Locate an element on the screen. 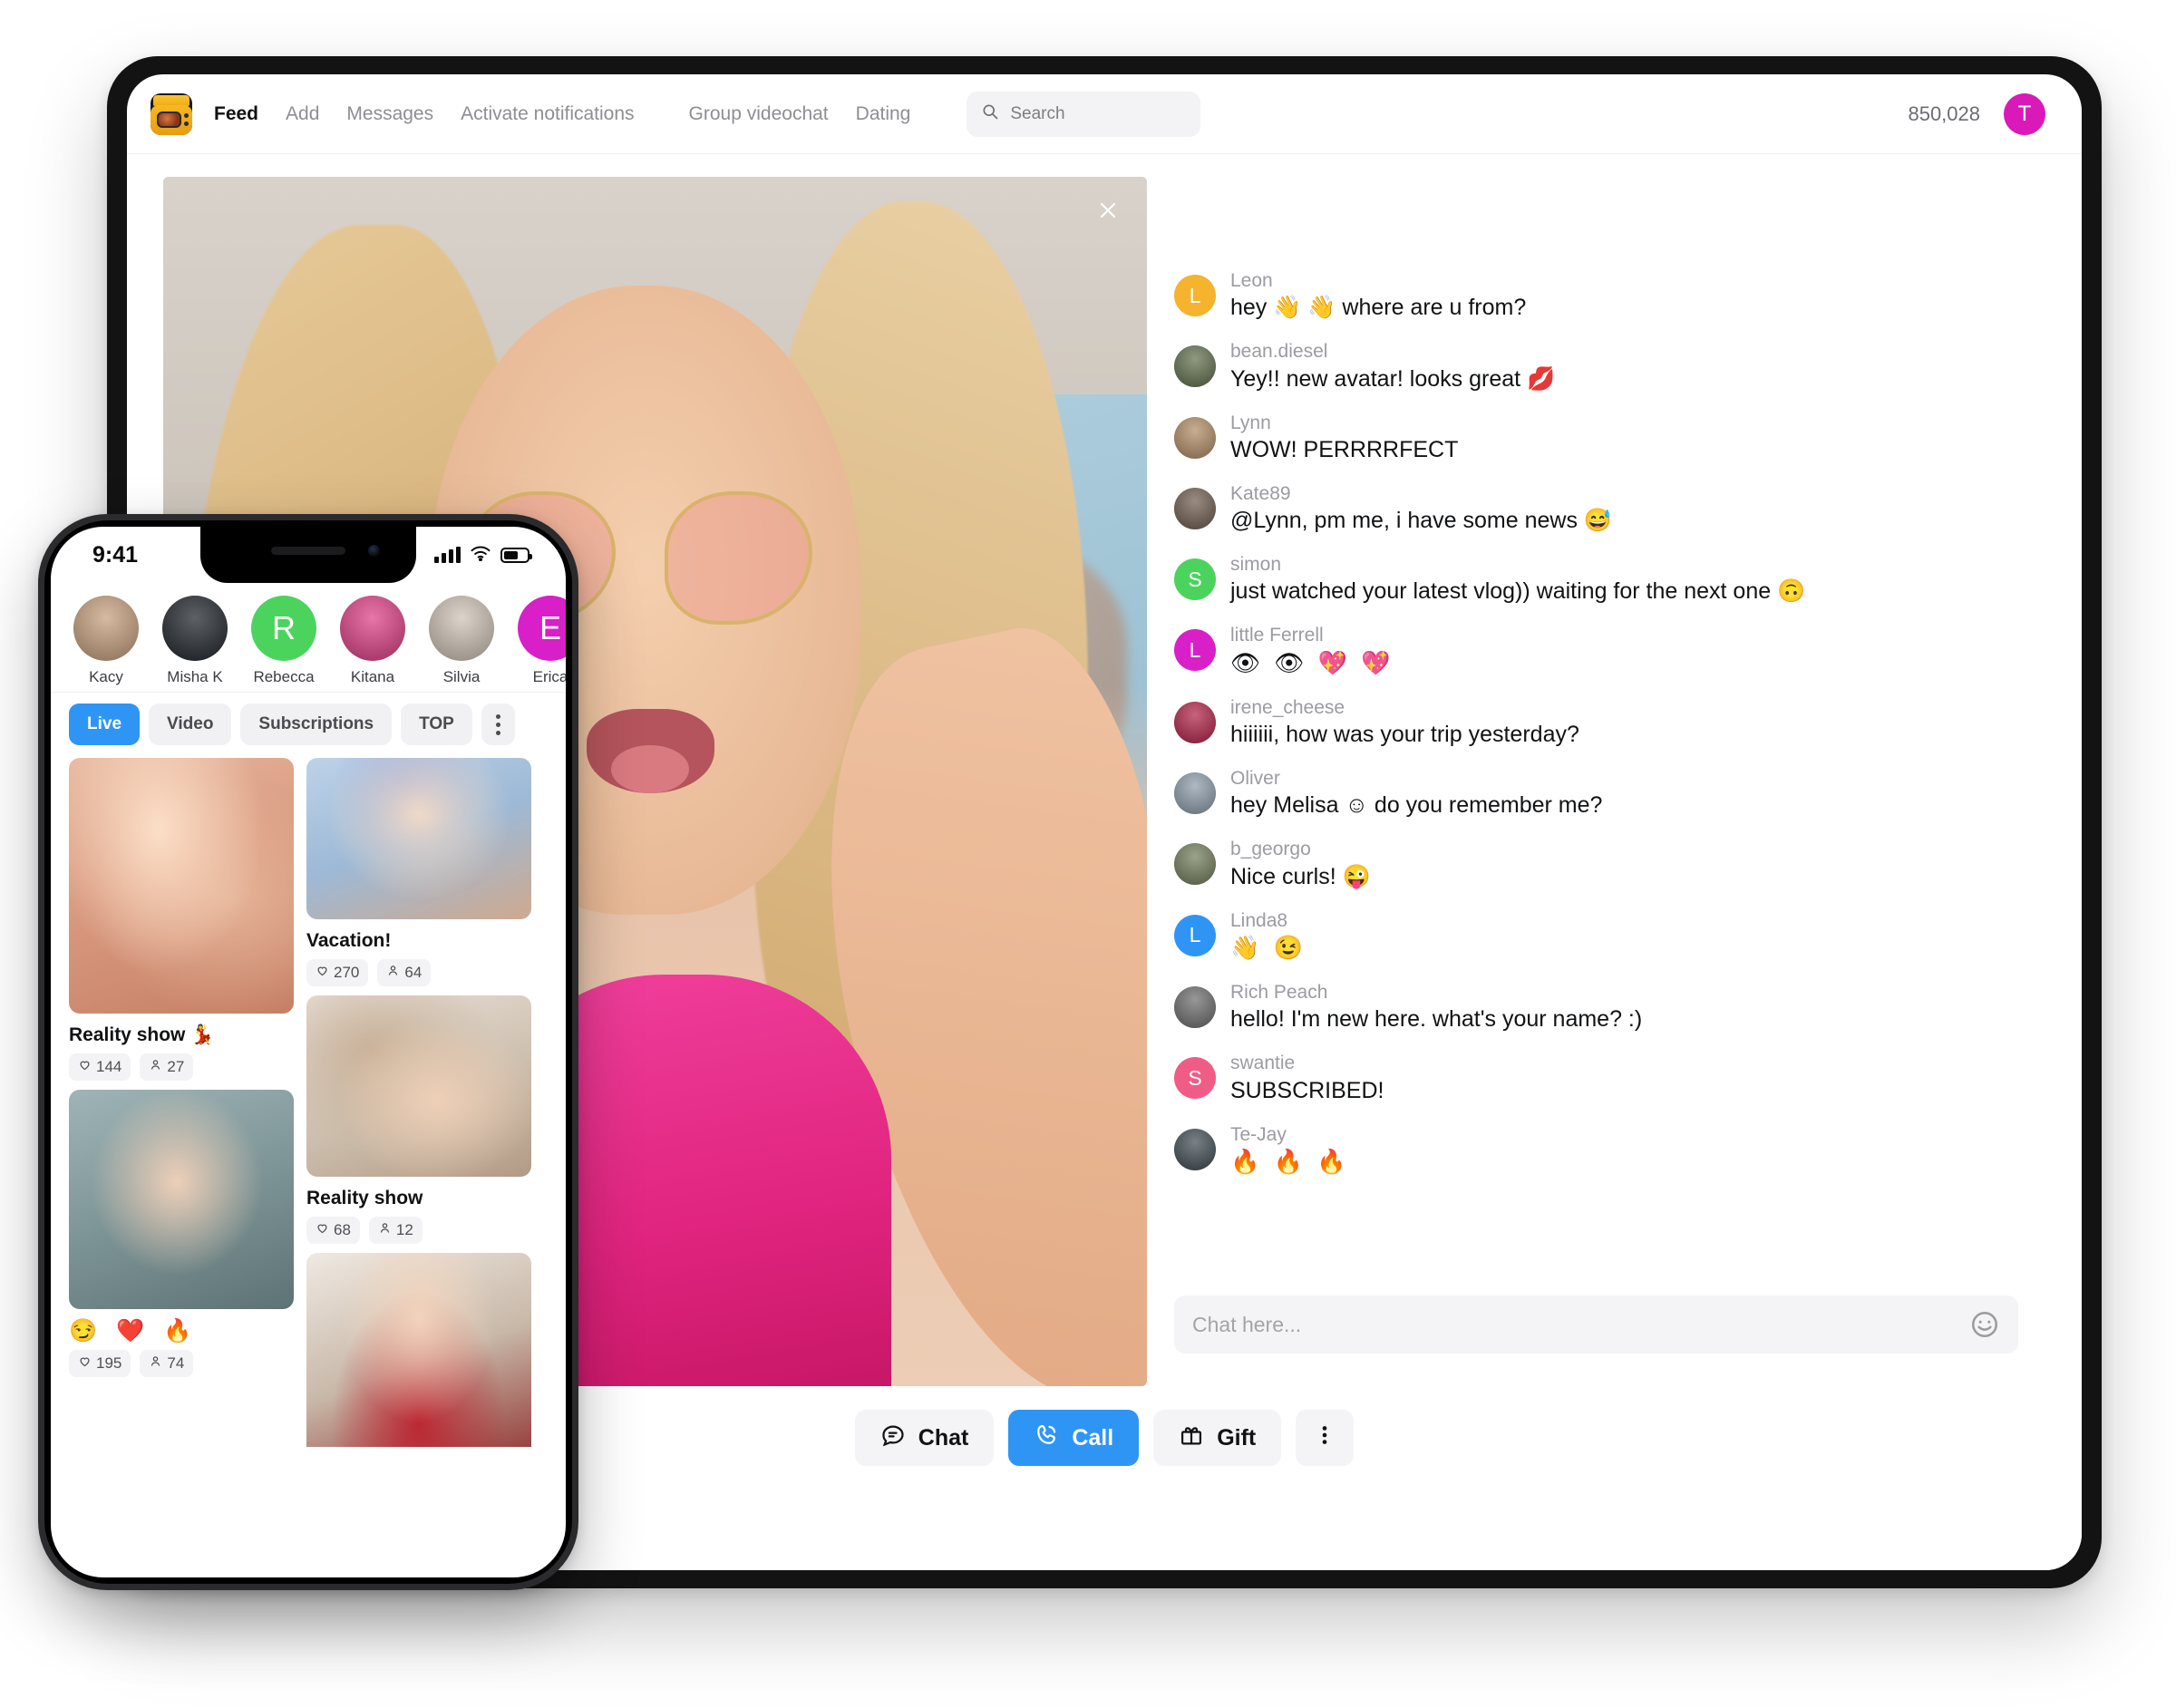  feed-card is located at coordinates (418, 1350).